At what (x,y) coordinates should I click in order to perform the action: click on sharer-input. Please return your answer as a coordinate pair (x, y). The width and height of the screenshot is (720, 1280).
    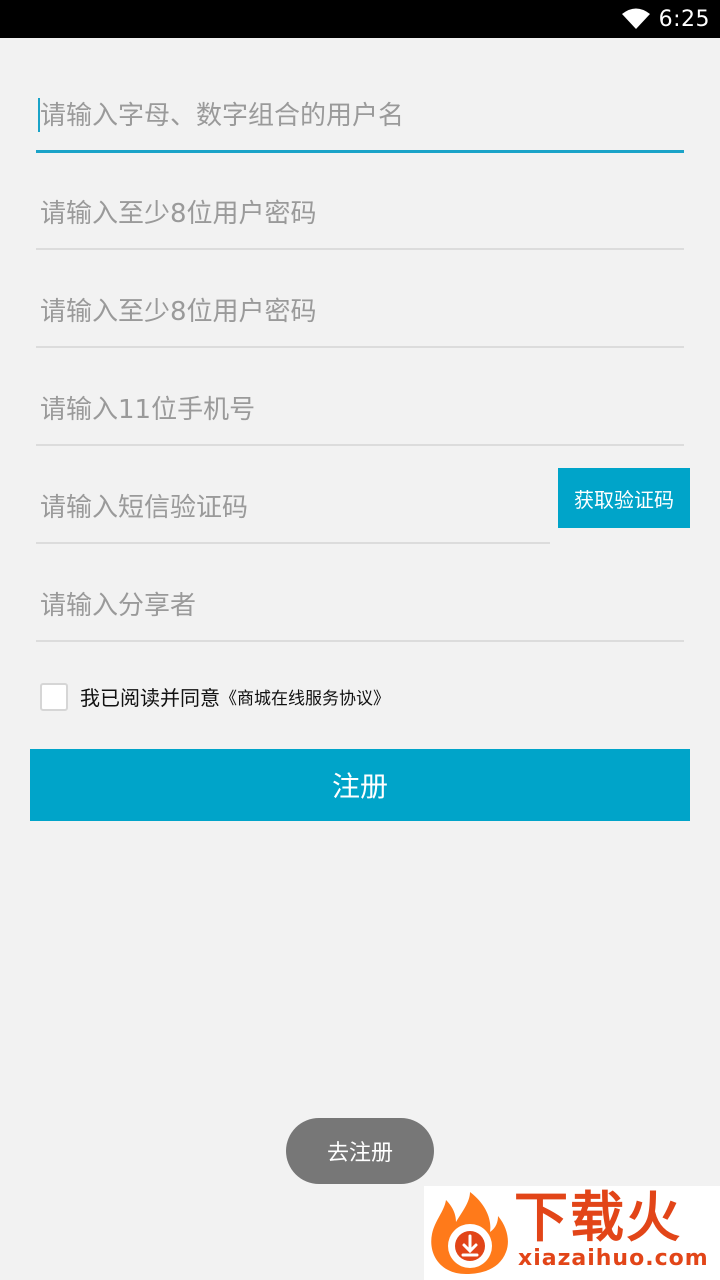
    Looking at the image, I should click on (360, 606).